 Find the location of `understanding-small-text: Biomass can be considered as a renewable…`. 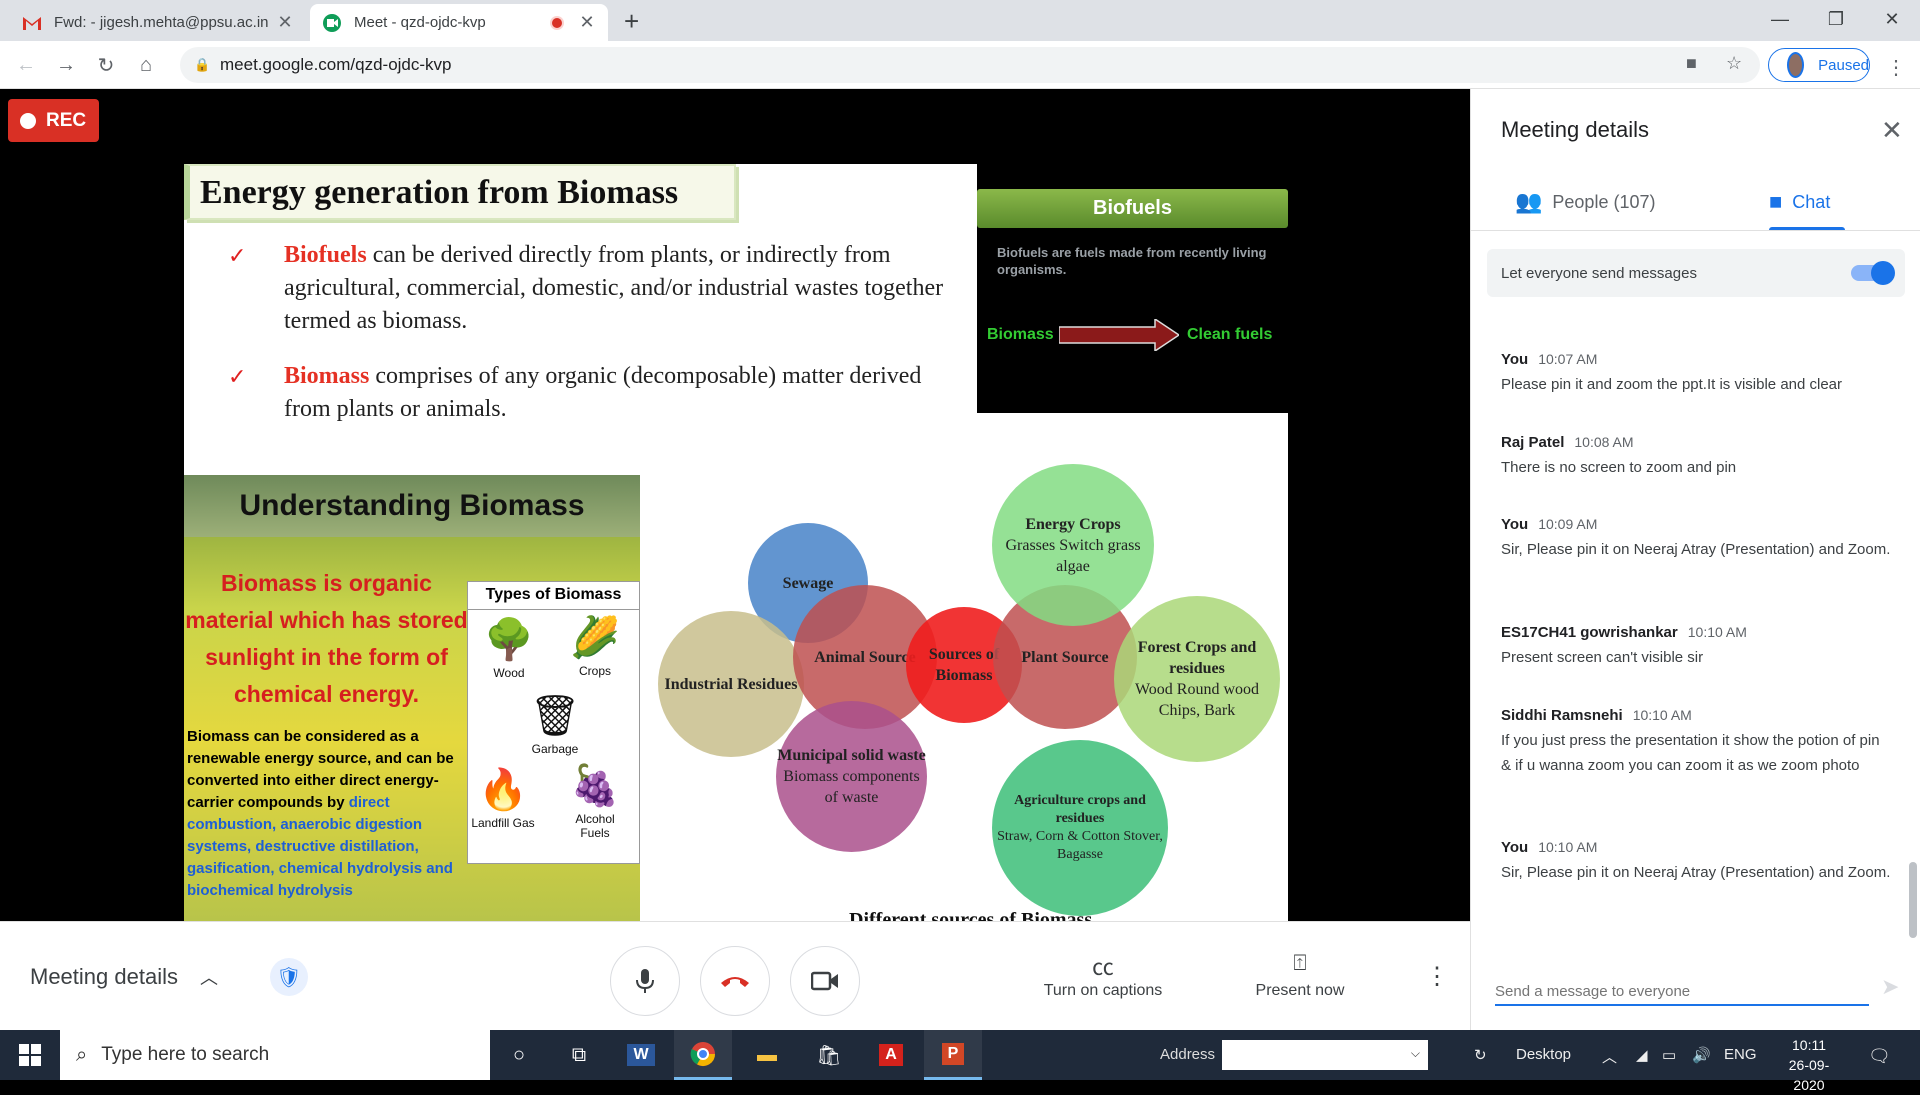

understanding-small-text: Biomass can be considered as a renewable… is located at coordinates (332, 814).